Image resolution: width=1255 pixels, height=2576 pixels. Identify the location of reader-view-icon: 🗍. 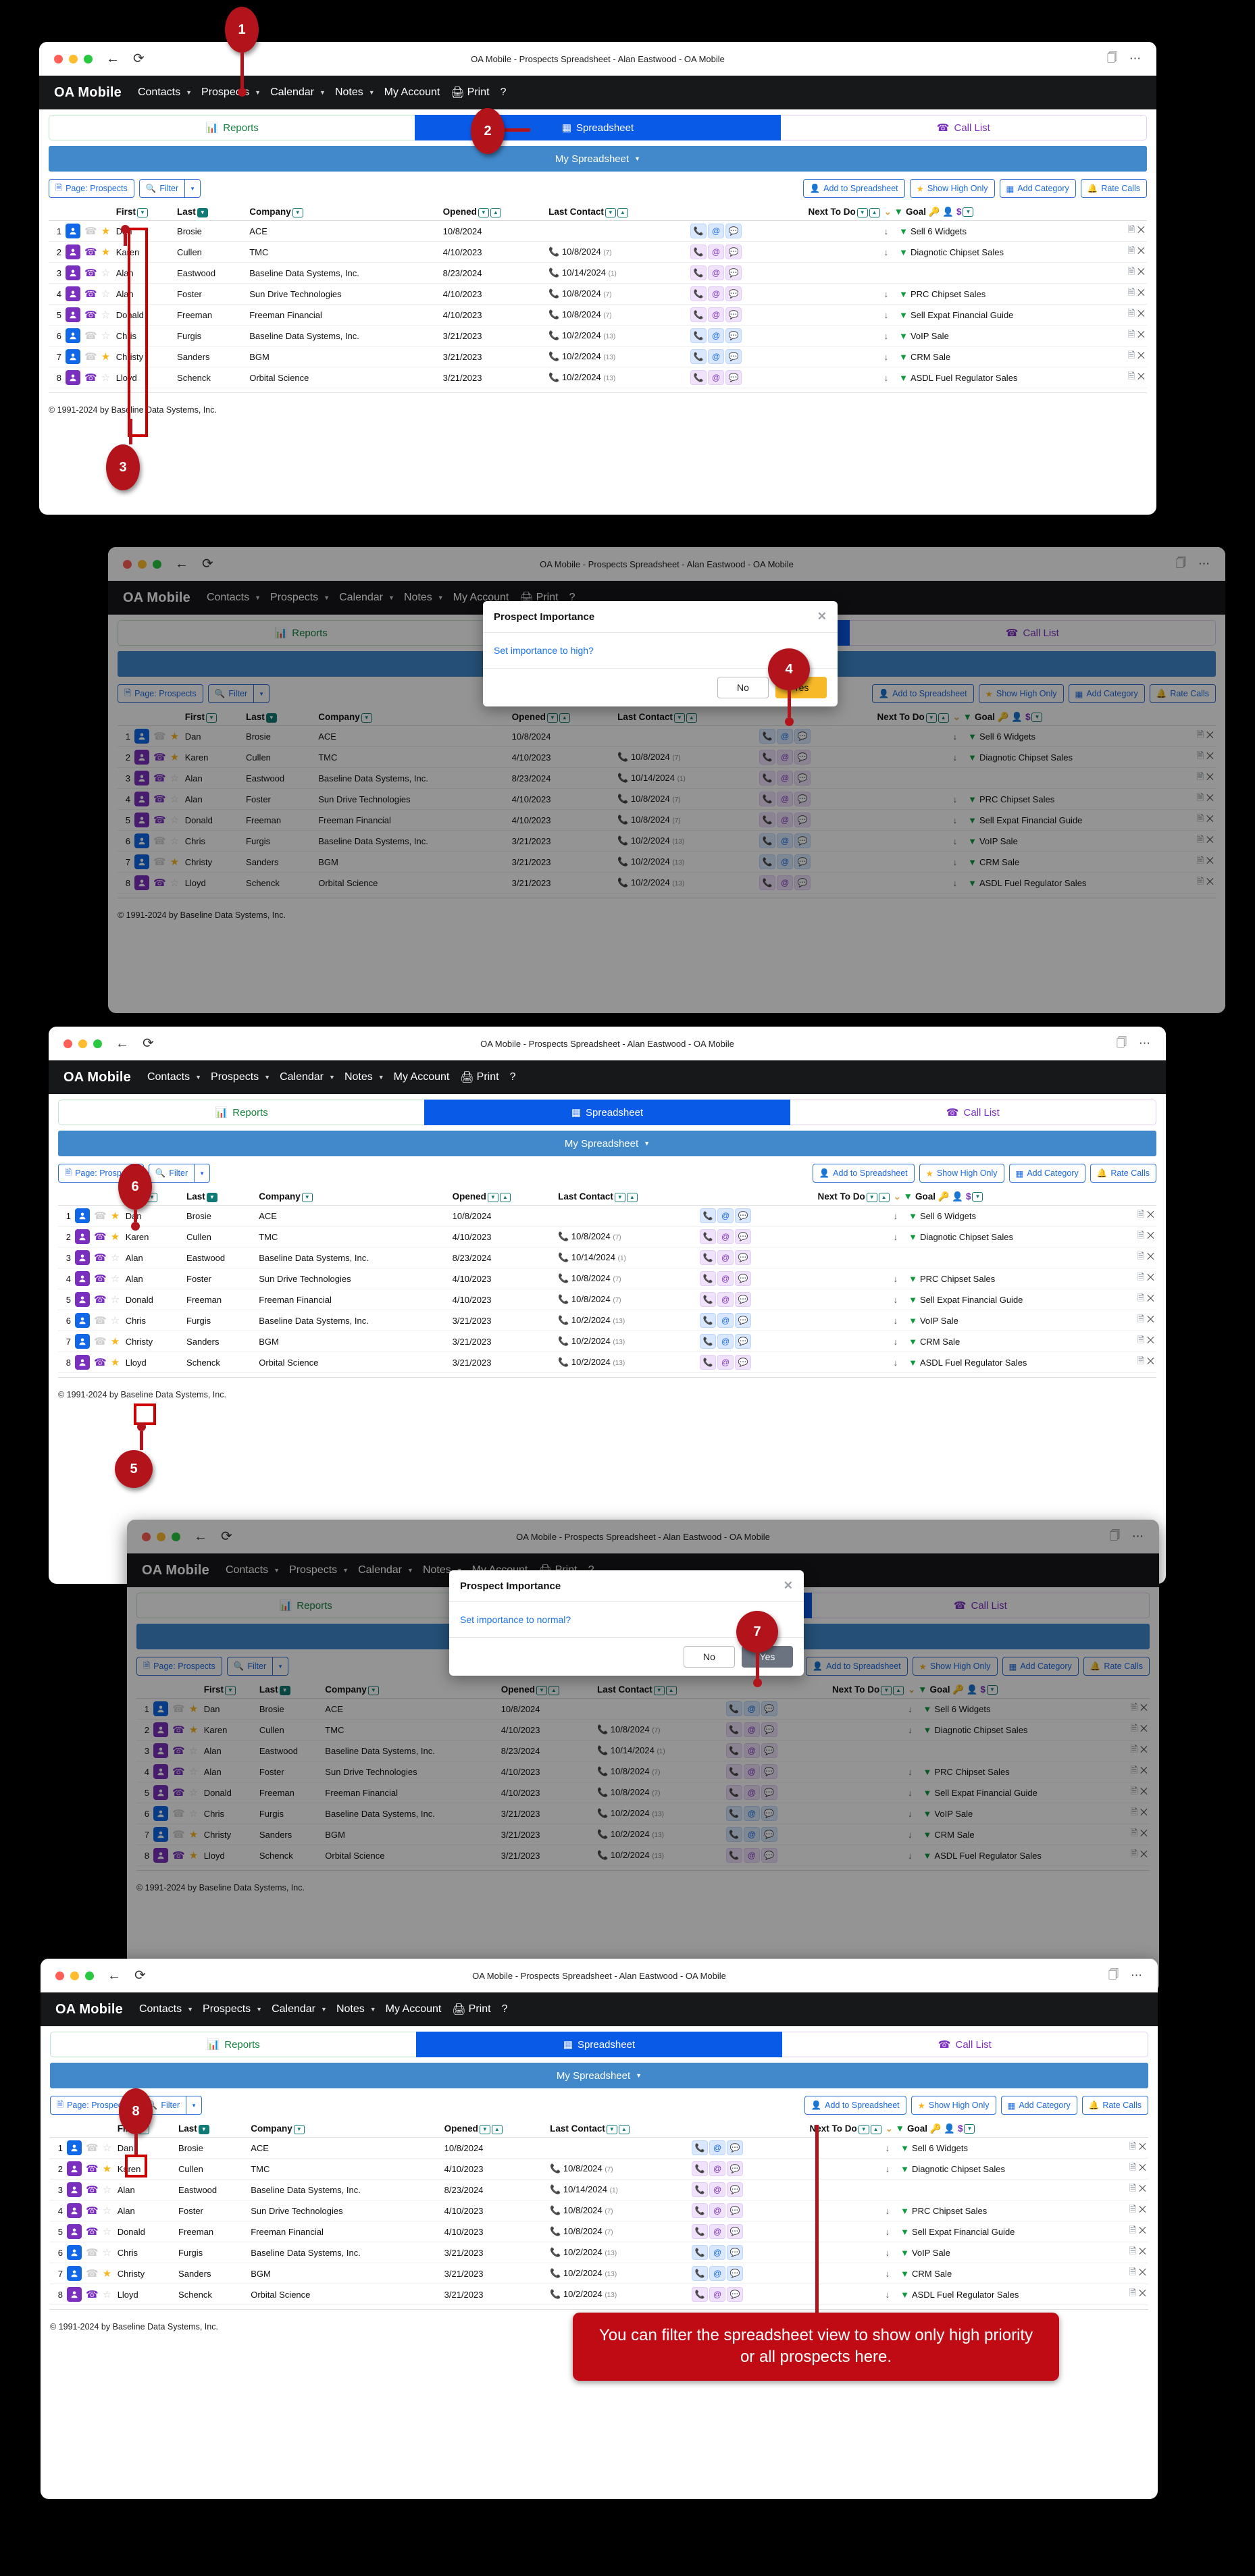
(1112, 60).